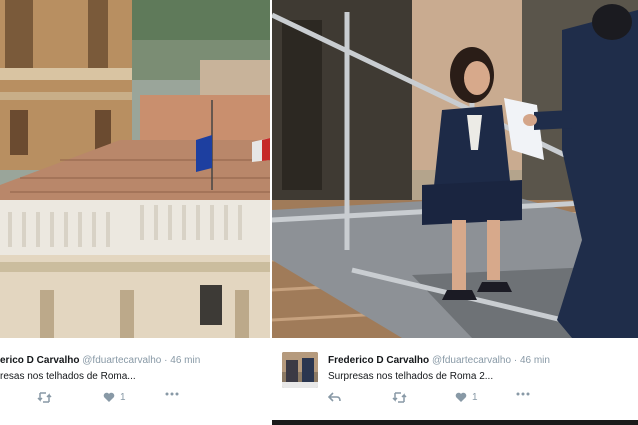 The image size is (638, 425). I want to click on reply-button, so click(334, 397).